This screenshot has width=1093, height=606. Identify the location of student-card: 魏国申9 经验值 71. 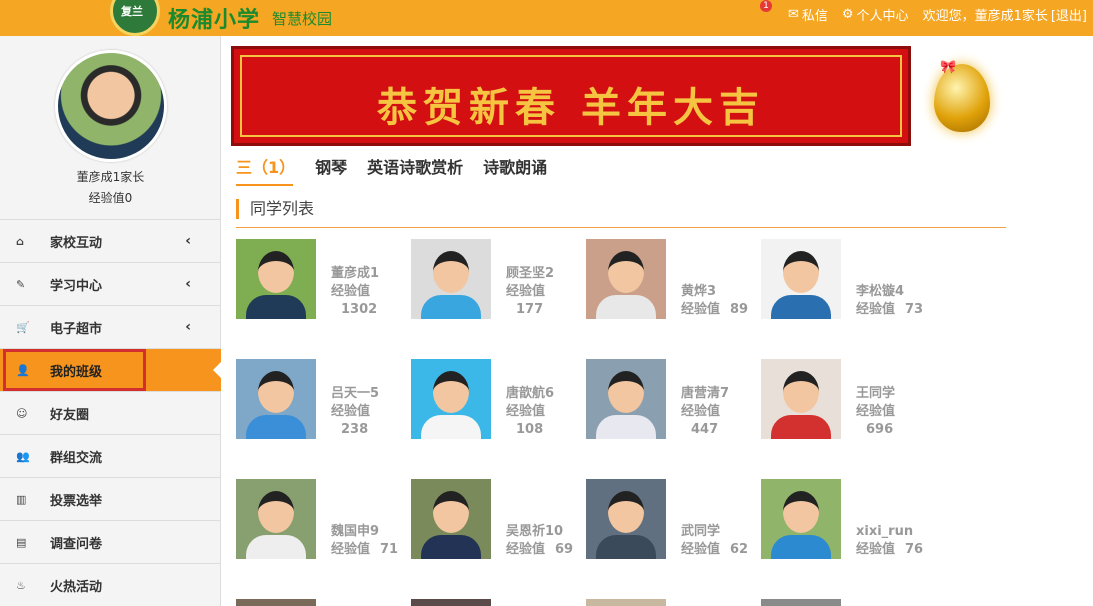
(323, 519).